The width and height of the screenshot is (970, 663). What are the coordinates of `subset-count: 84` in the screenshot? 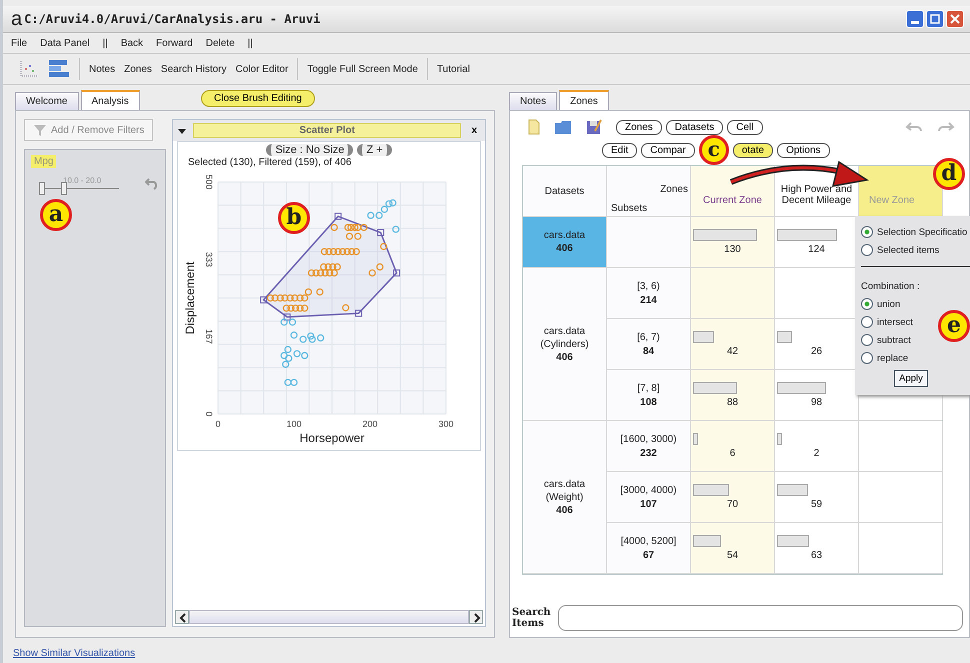 It's located at (648, 351).